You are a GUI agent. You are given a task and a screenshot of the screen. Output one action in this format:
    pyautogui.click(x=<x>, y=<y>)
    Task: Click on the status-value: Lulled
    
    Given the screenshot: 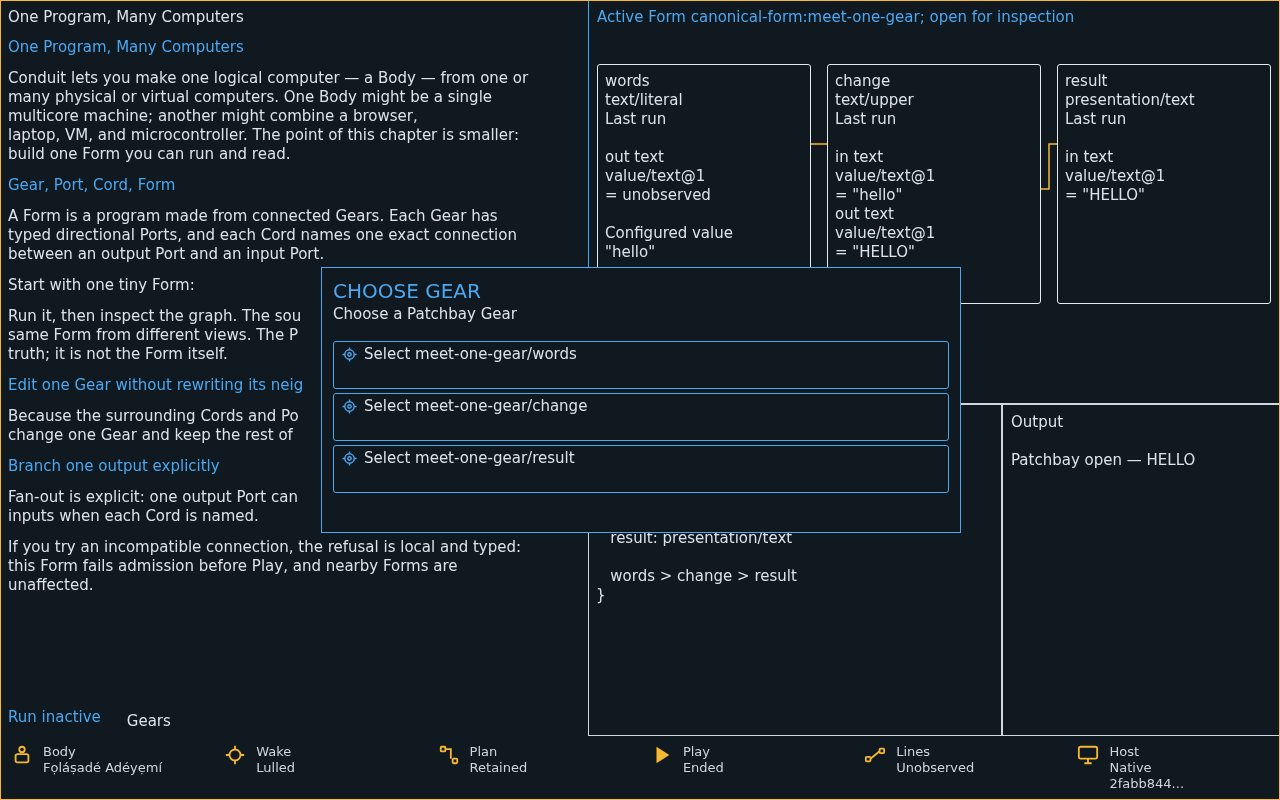 What is the action you would take?
    pyautogui.click(x=276, y=768)
    